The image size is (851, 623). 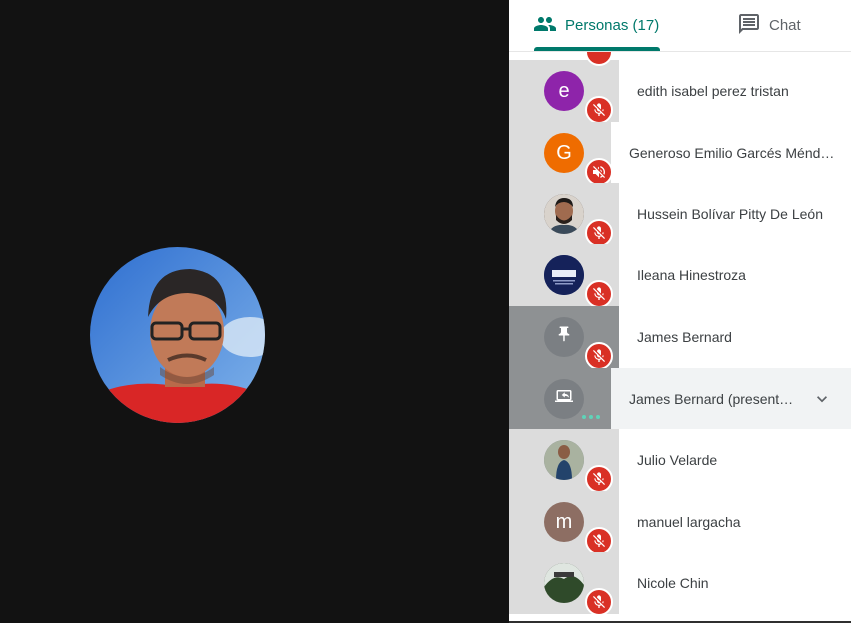 I want to click on panel-tabs: Personas (17) Chat, so click(x=680, y=26).